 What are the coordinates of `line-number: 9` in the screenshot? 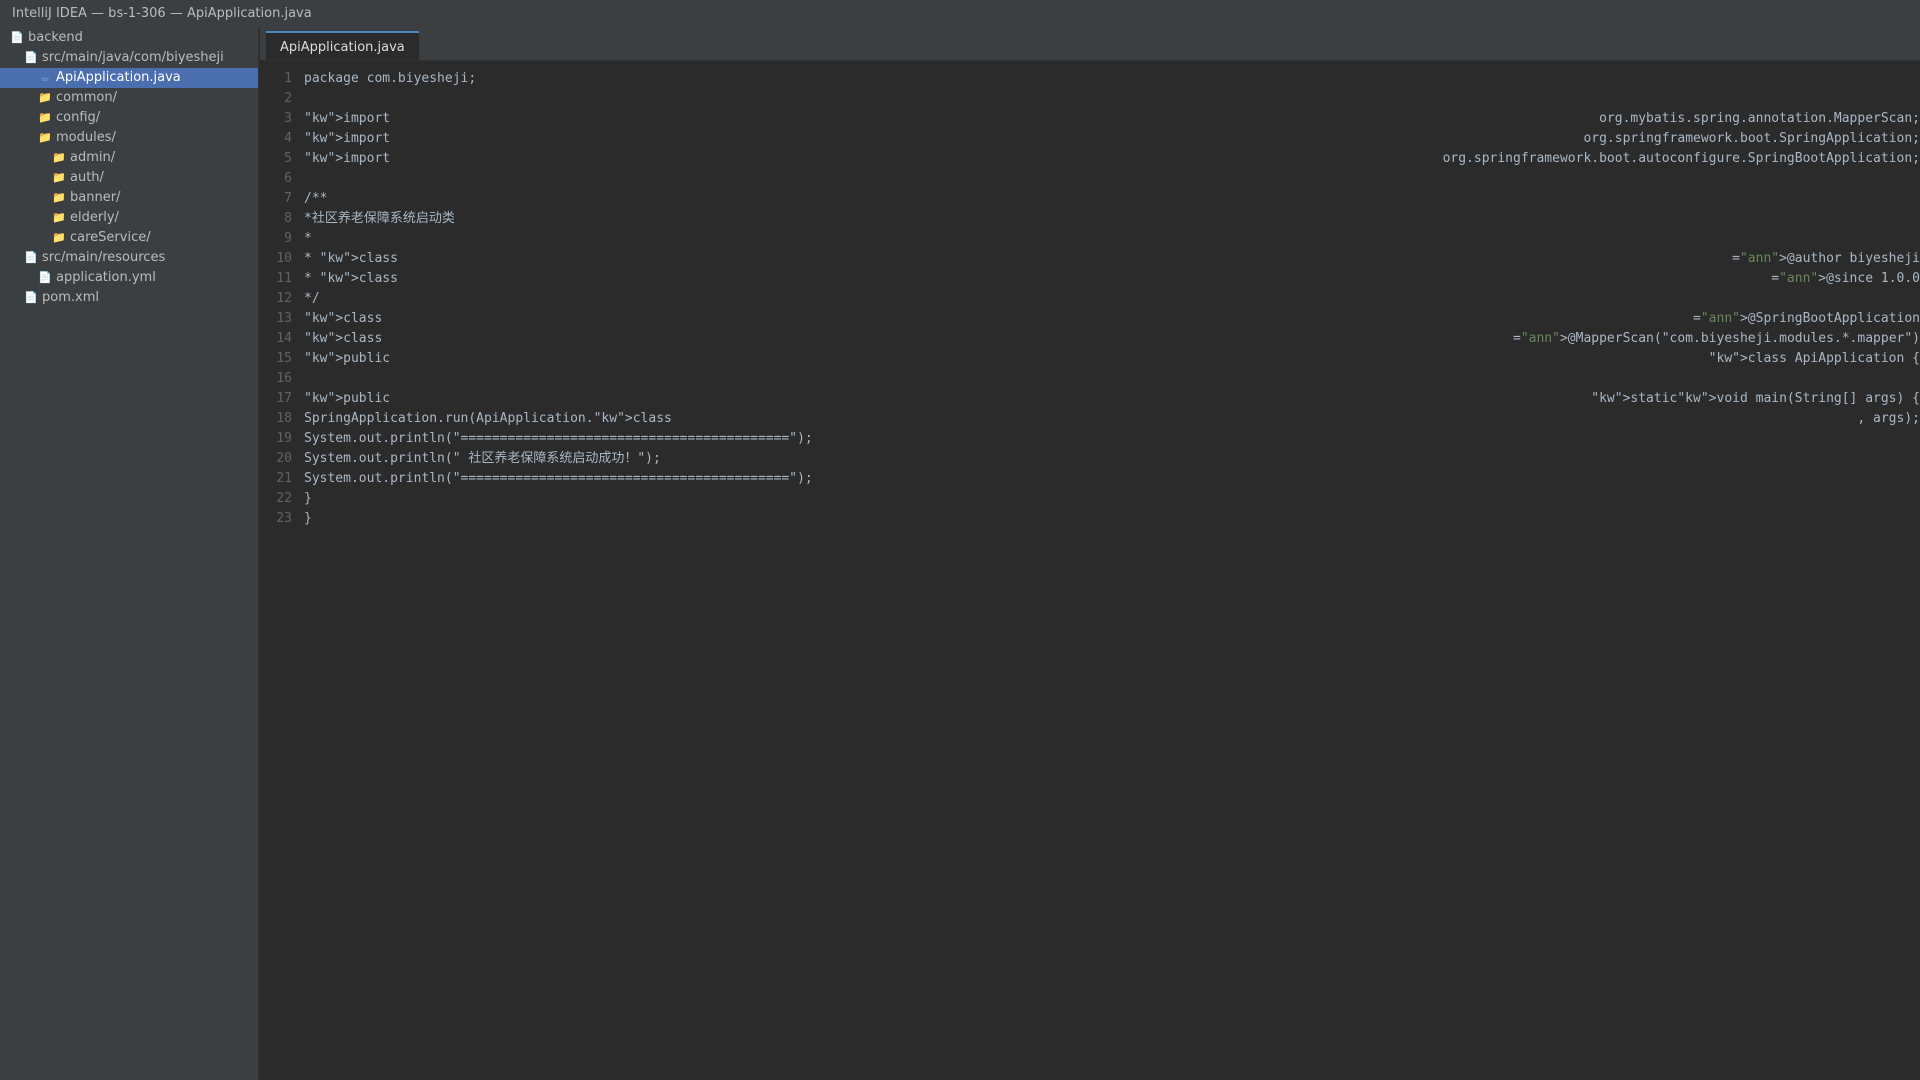 It's located at (288, 238).